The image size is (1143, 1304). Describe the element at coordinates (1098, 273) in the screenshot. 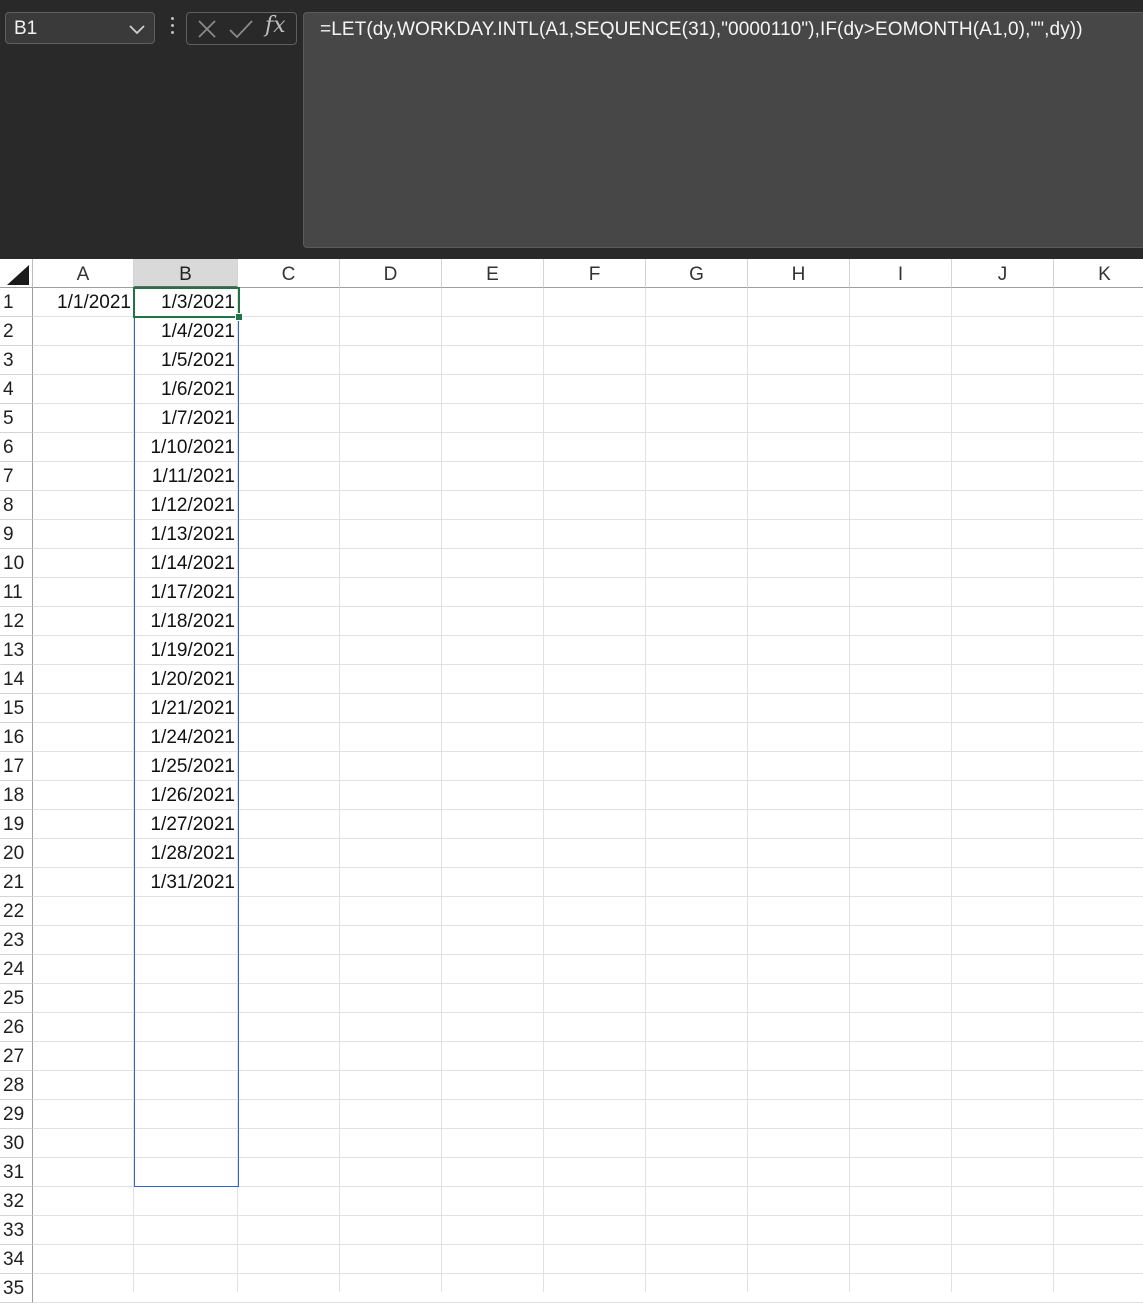

I see `column-header-k: K` at that location.